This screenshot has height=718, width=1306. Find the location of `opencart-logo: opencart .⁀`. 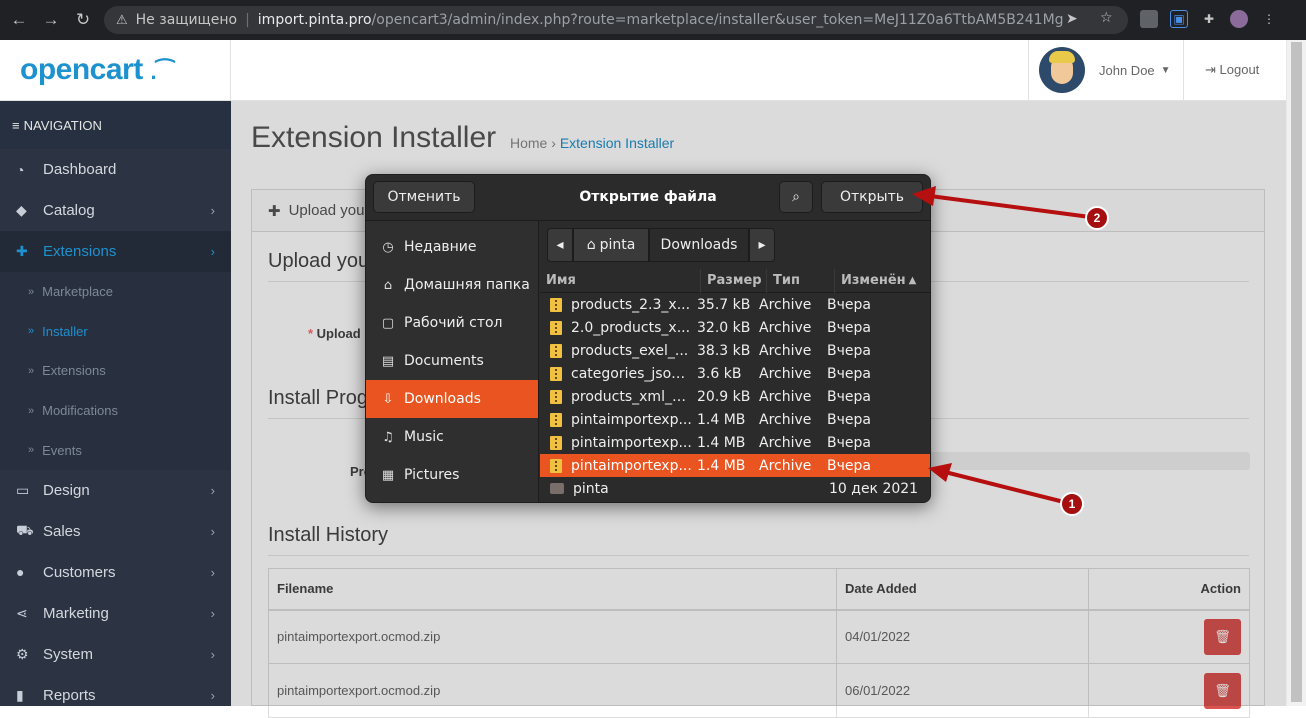

opencart-logo: opencart .⁀ is located at coordinates (97, 70).